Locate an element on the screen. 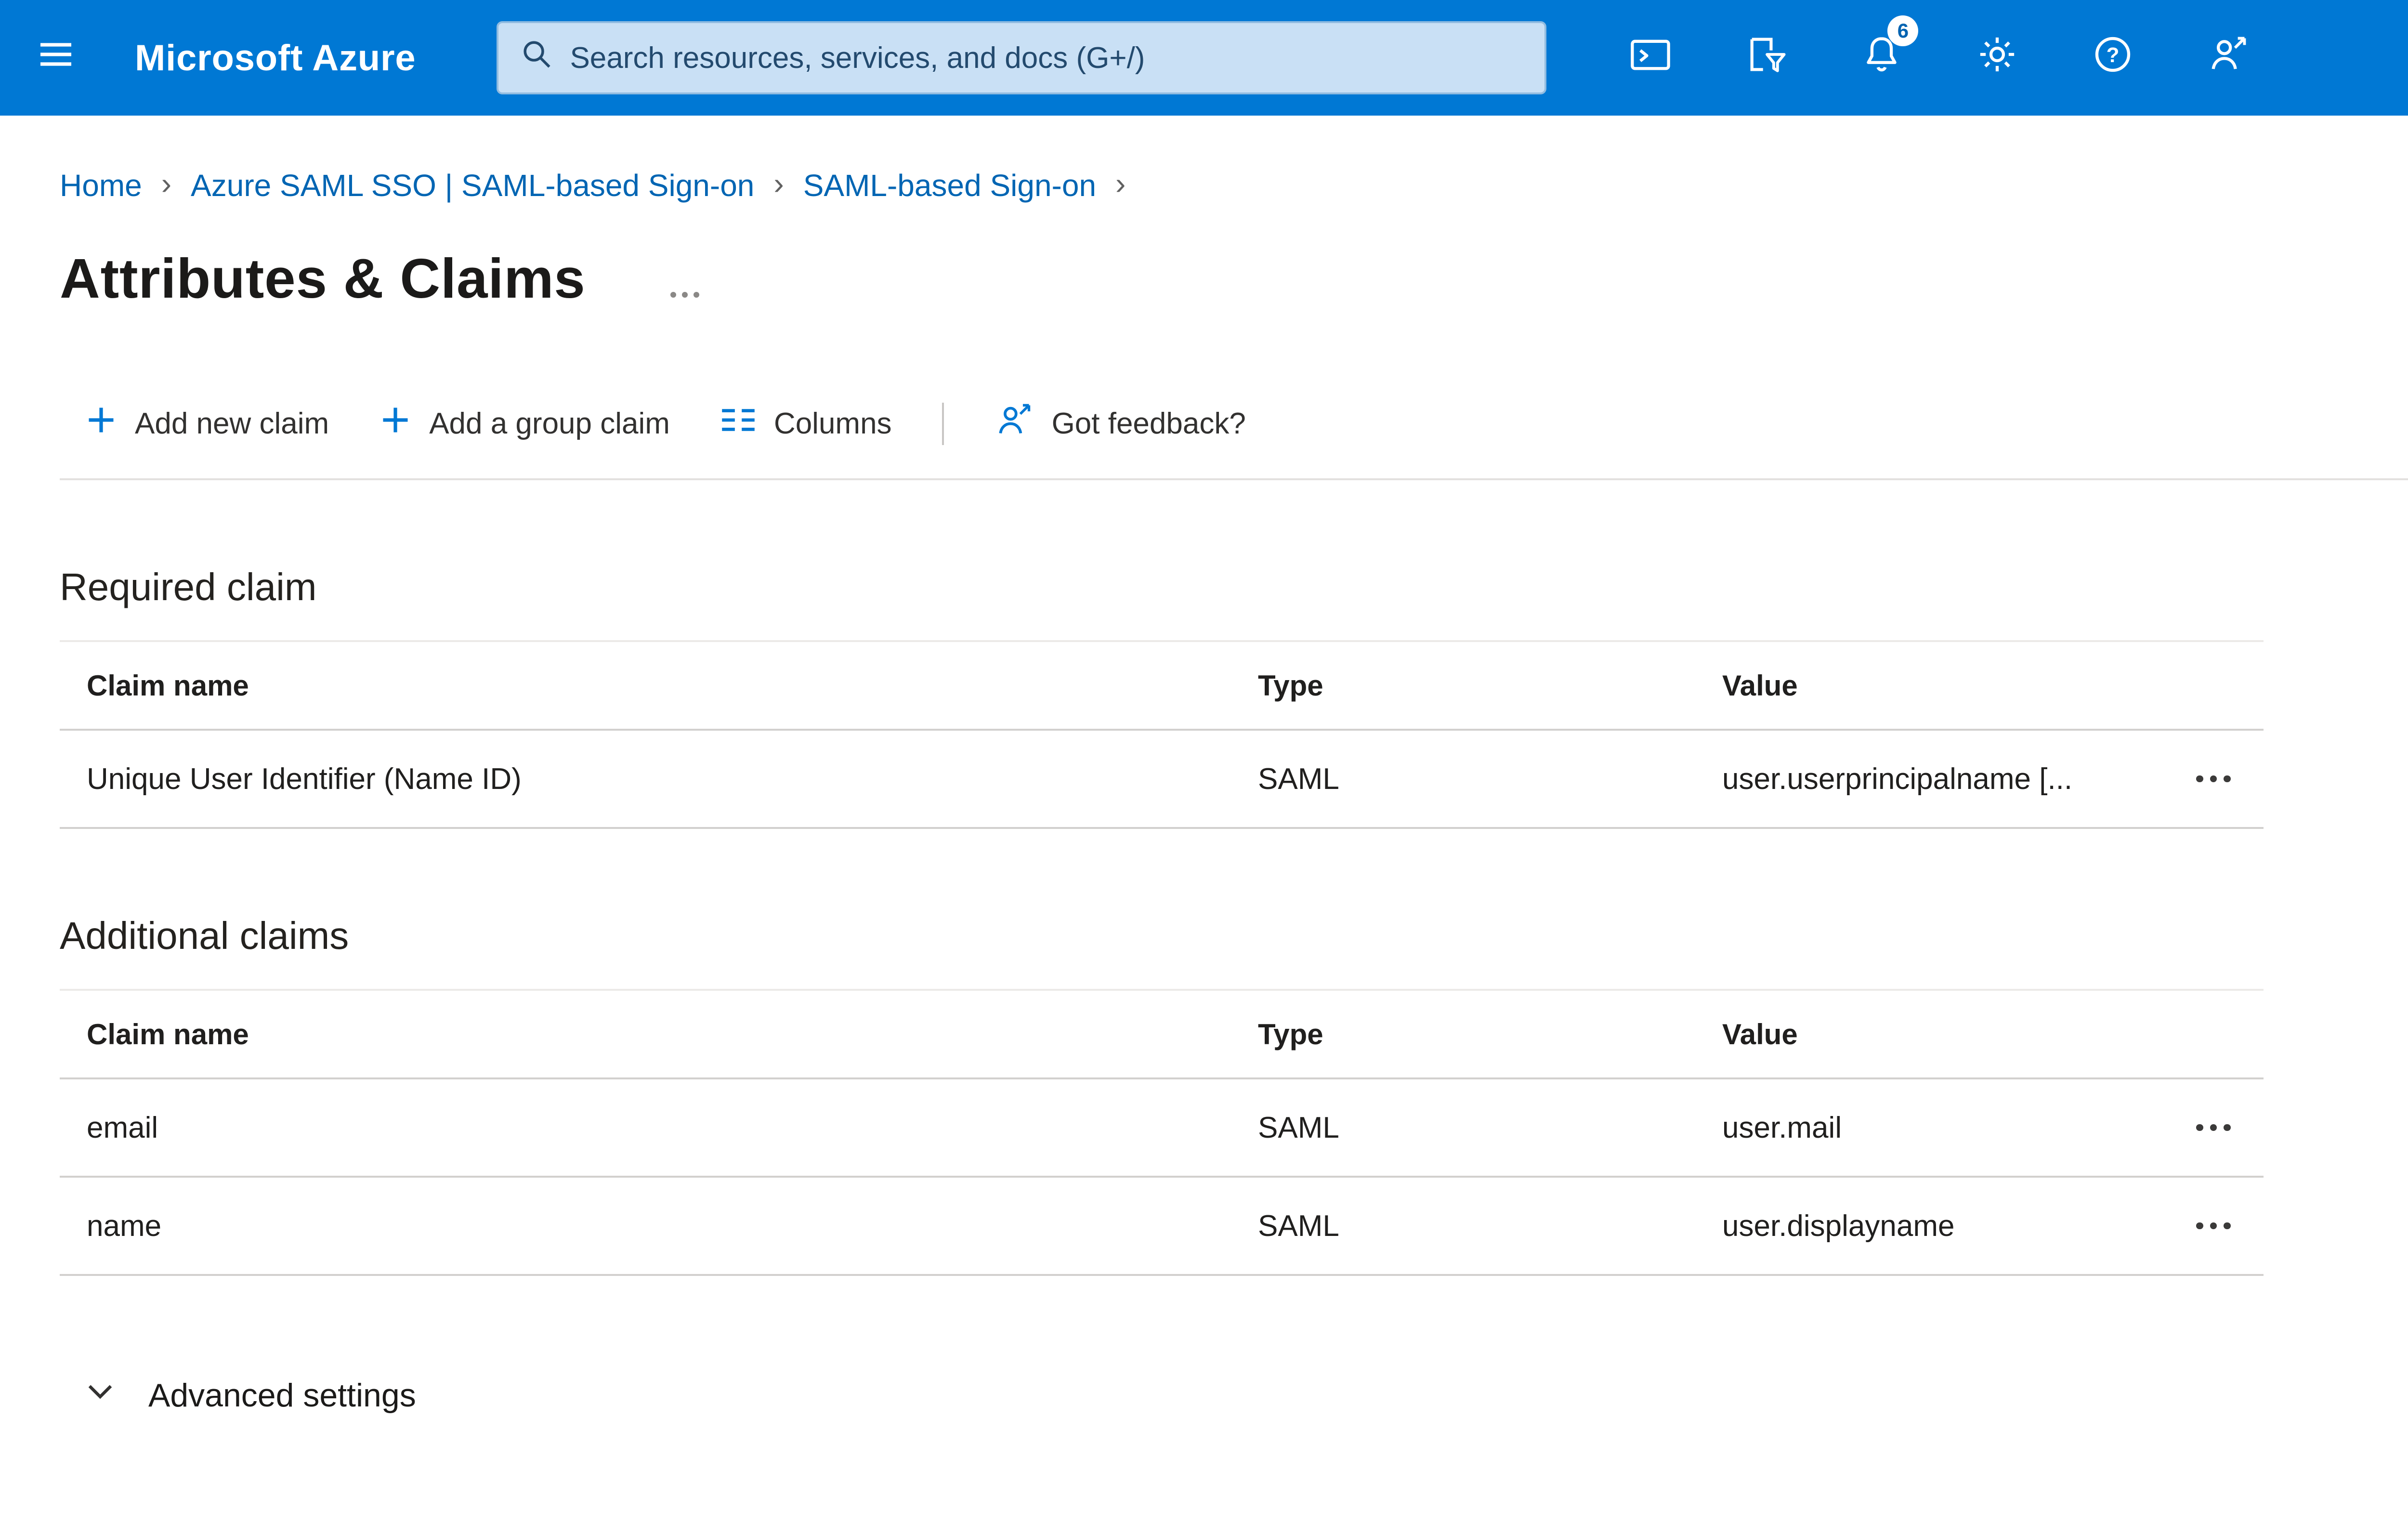 The image size is (2408, 1523). page-more-button is located at coordinates (684, 295).